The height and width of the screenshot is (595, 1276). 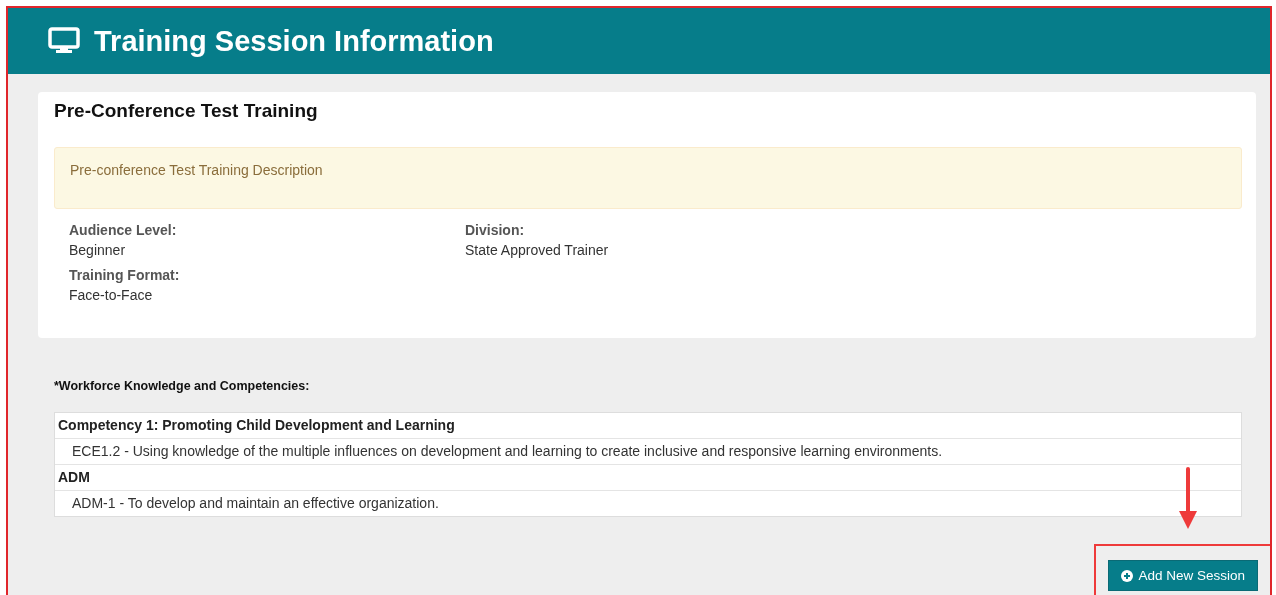 I want to click on annotation-arrow, so click(x=1188, y=499).